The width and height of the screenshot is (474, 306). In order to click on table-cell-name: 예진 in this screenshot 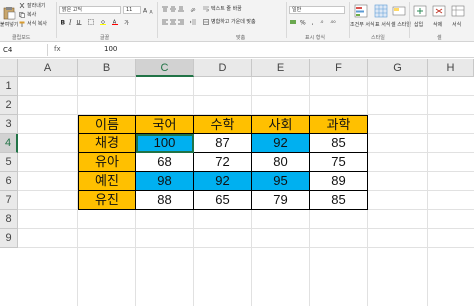, I will do `click(107, 181)`.